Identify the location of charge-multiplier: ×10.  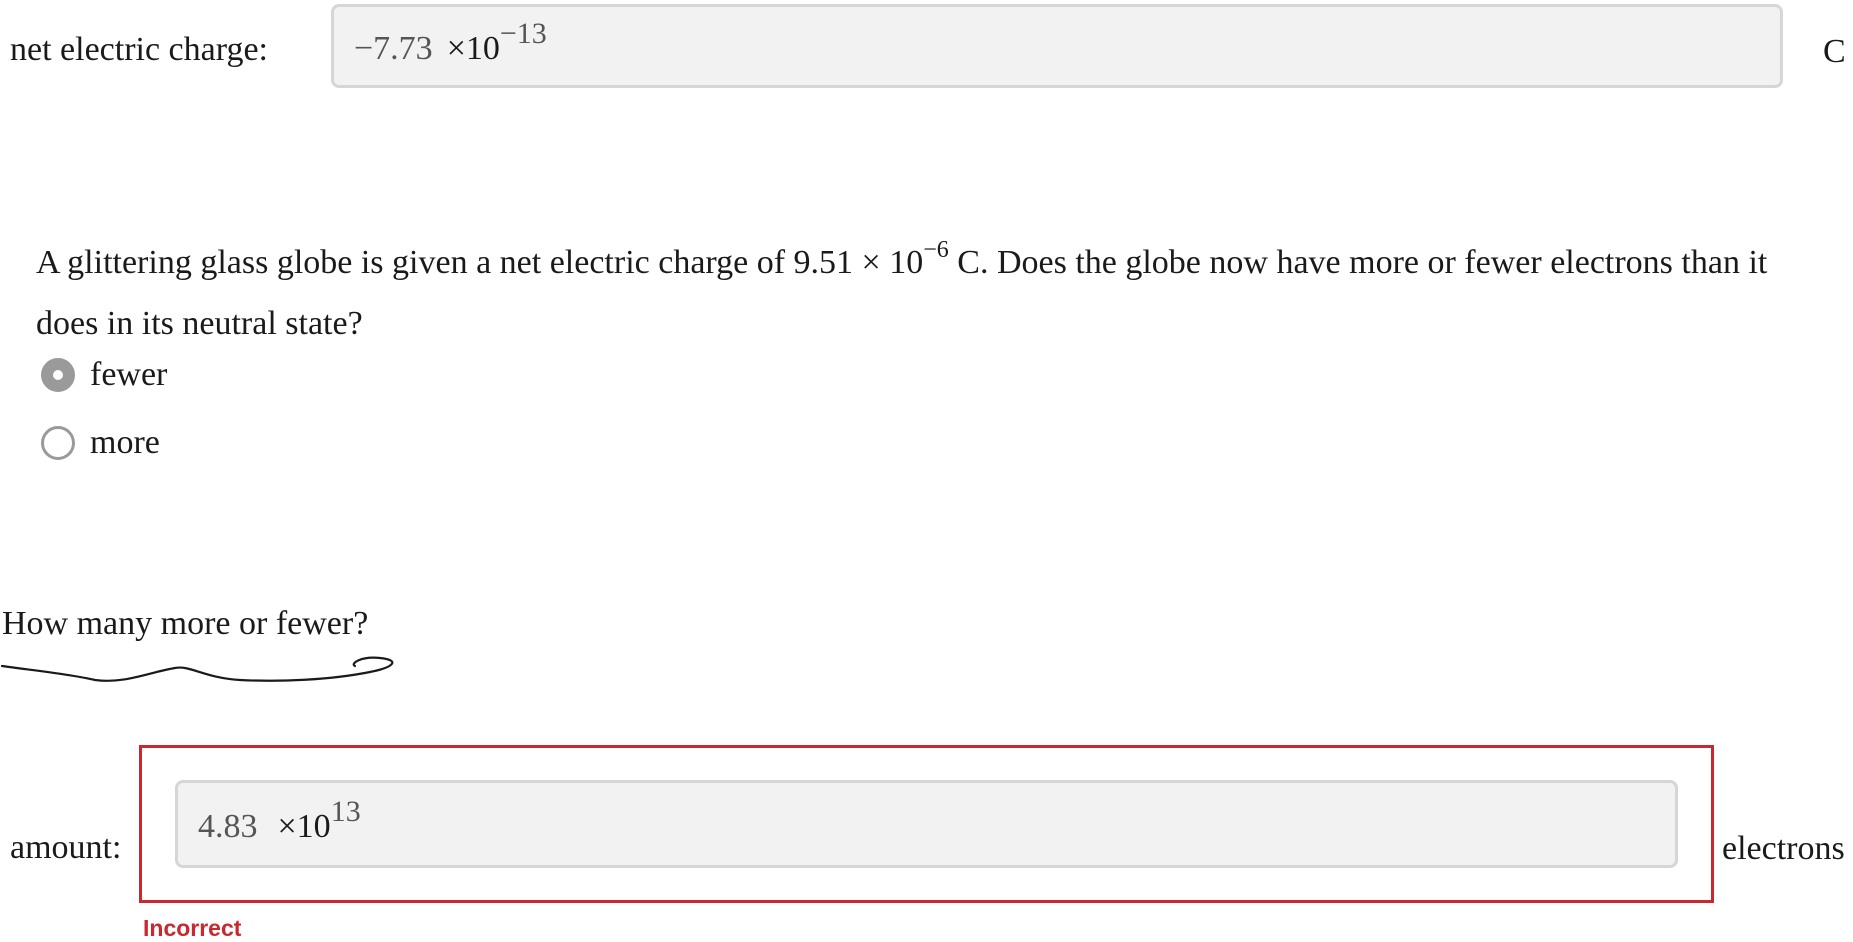
(473, 48).